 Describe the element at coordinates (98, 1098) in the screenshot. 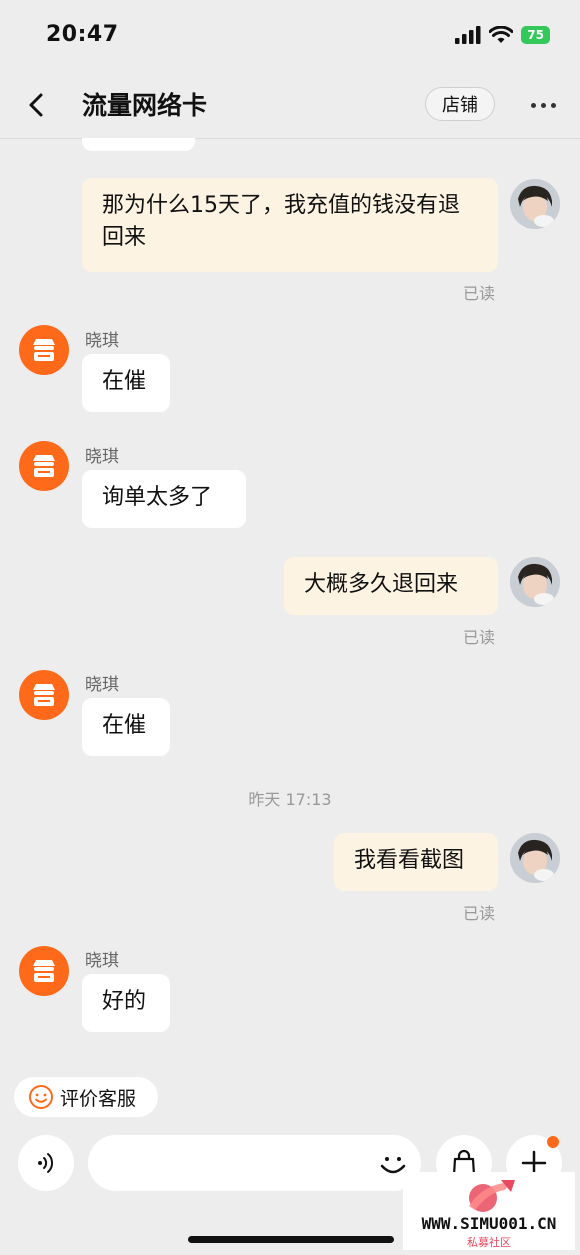

I see `rate-service-label: 评价客服` at that location.